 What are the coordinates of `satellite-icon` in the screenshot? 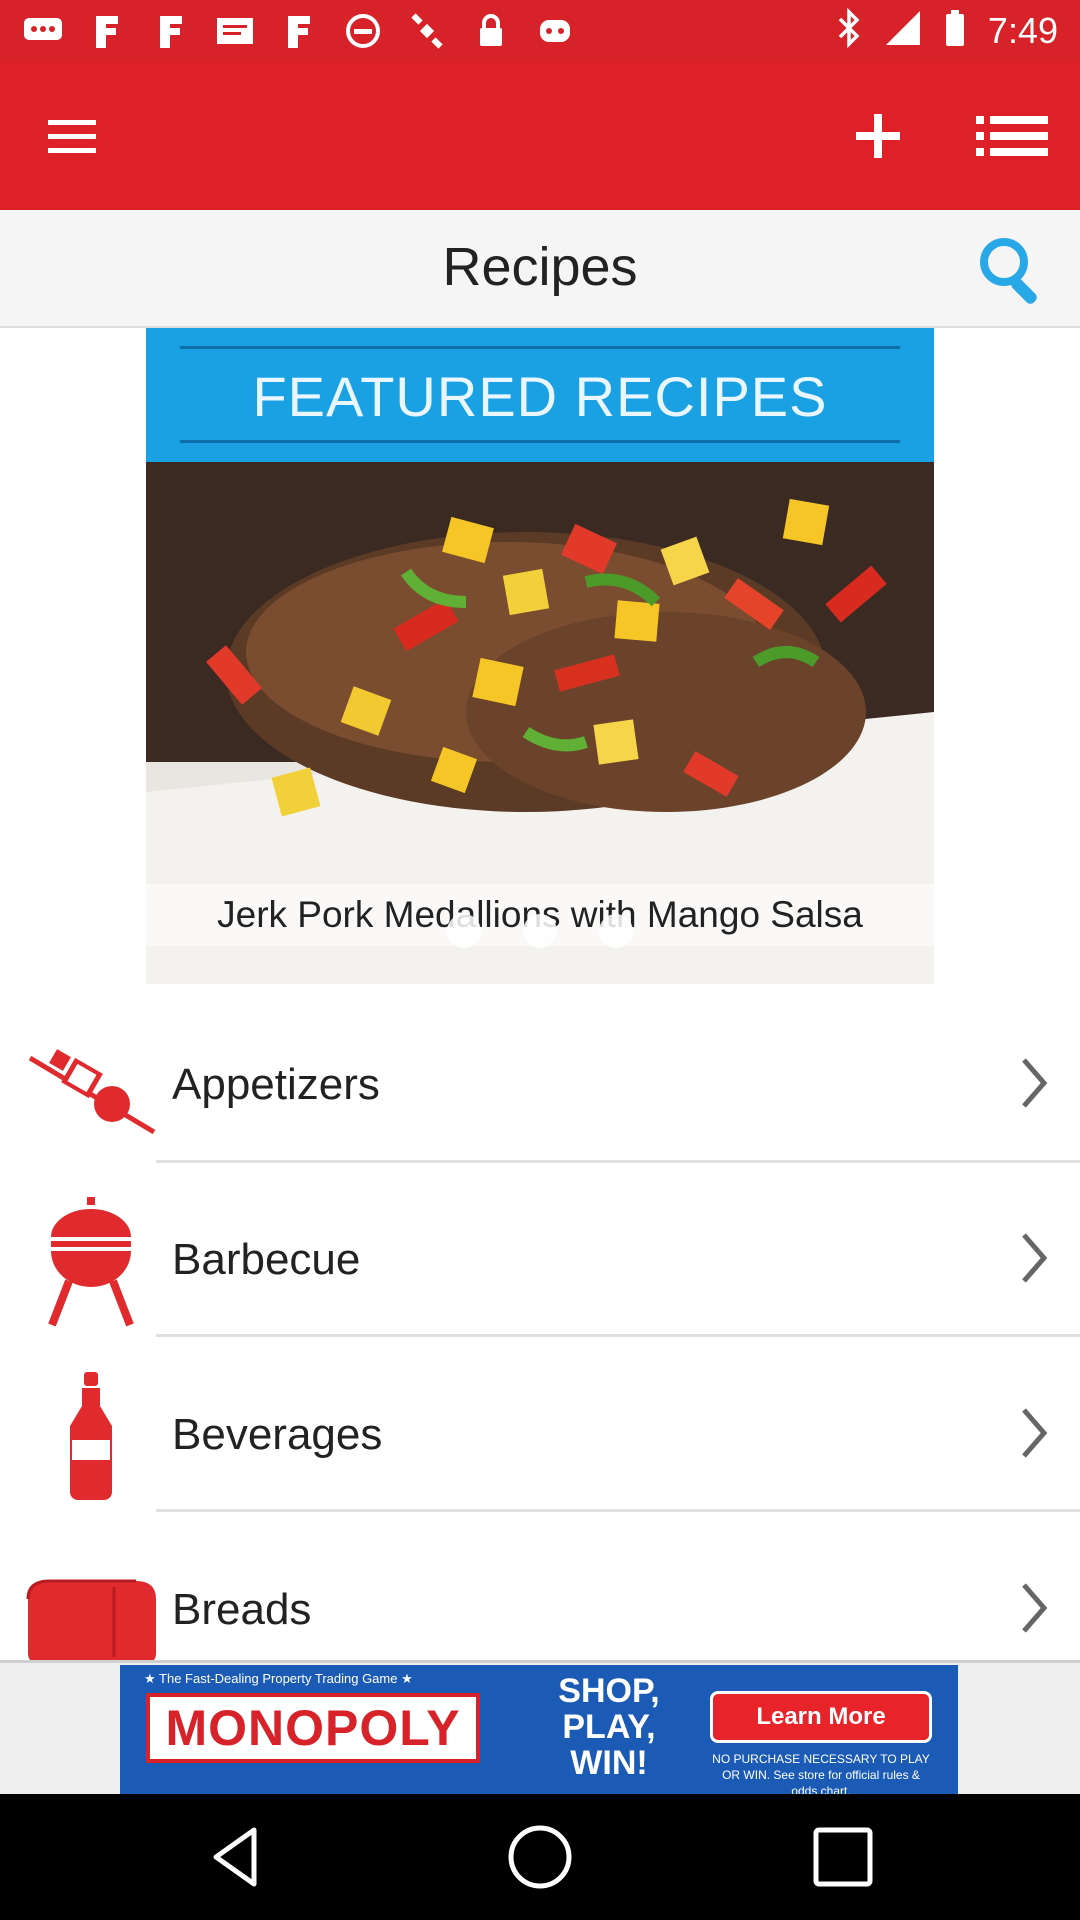 It's located at (427, 31).